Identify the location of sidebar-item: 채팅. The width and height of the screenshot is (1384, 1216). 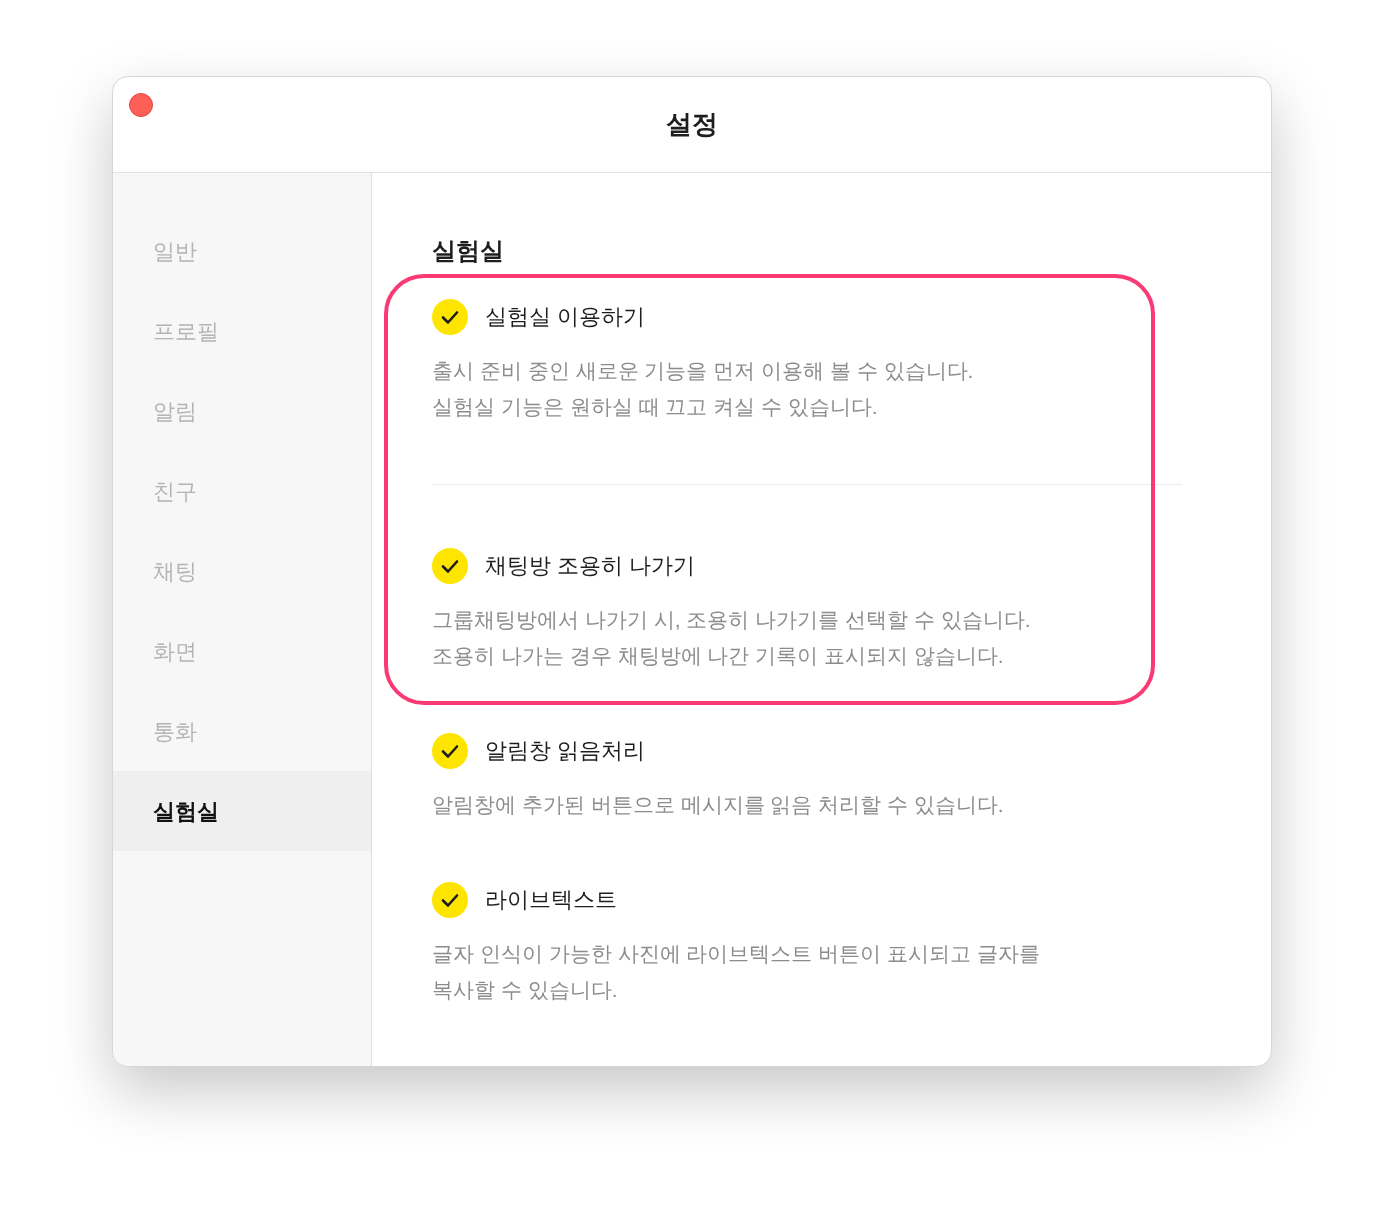
(242, 571).